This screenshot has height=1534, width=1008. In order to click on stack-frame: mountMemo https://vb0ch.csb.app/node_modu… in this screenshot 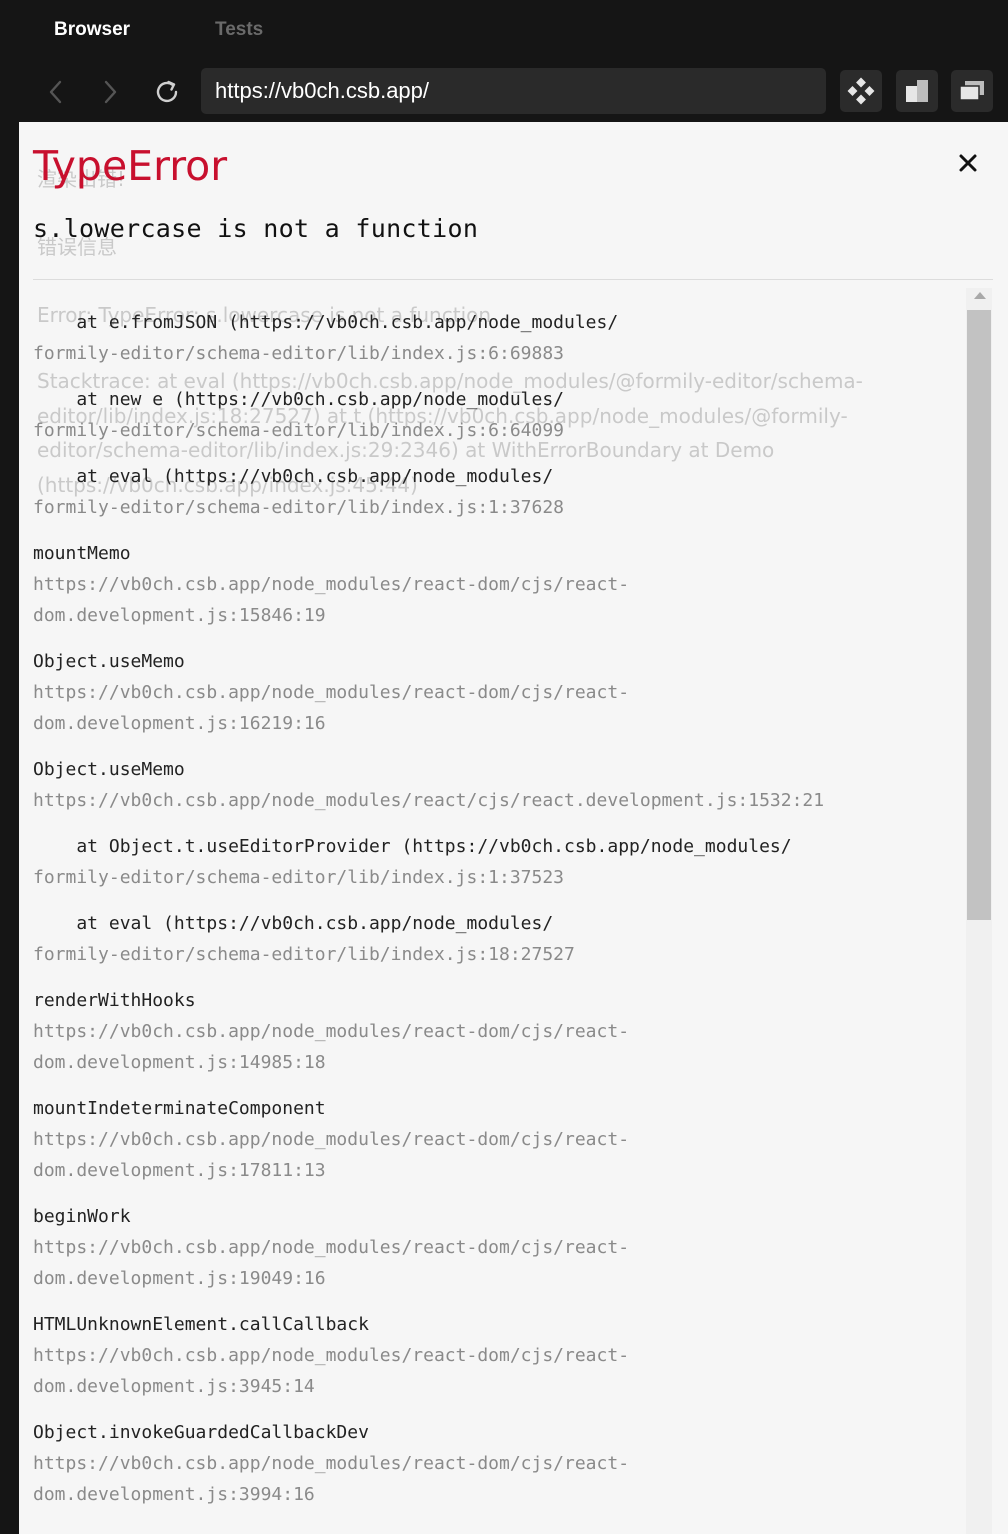, I will do `click(500, 584)`.